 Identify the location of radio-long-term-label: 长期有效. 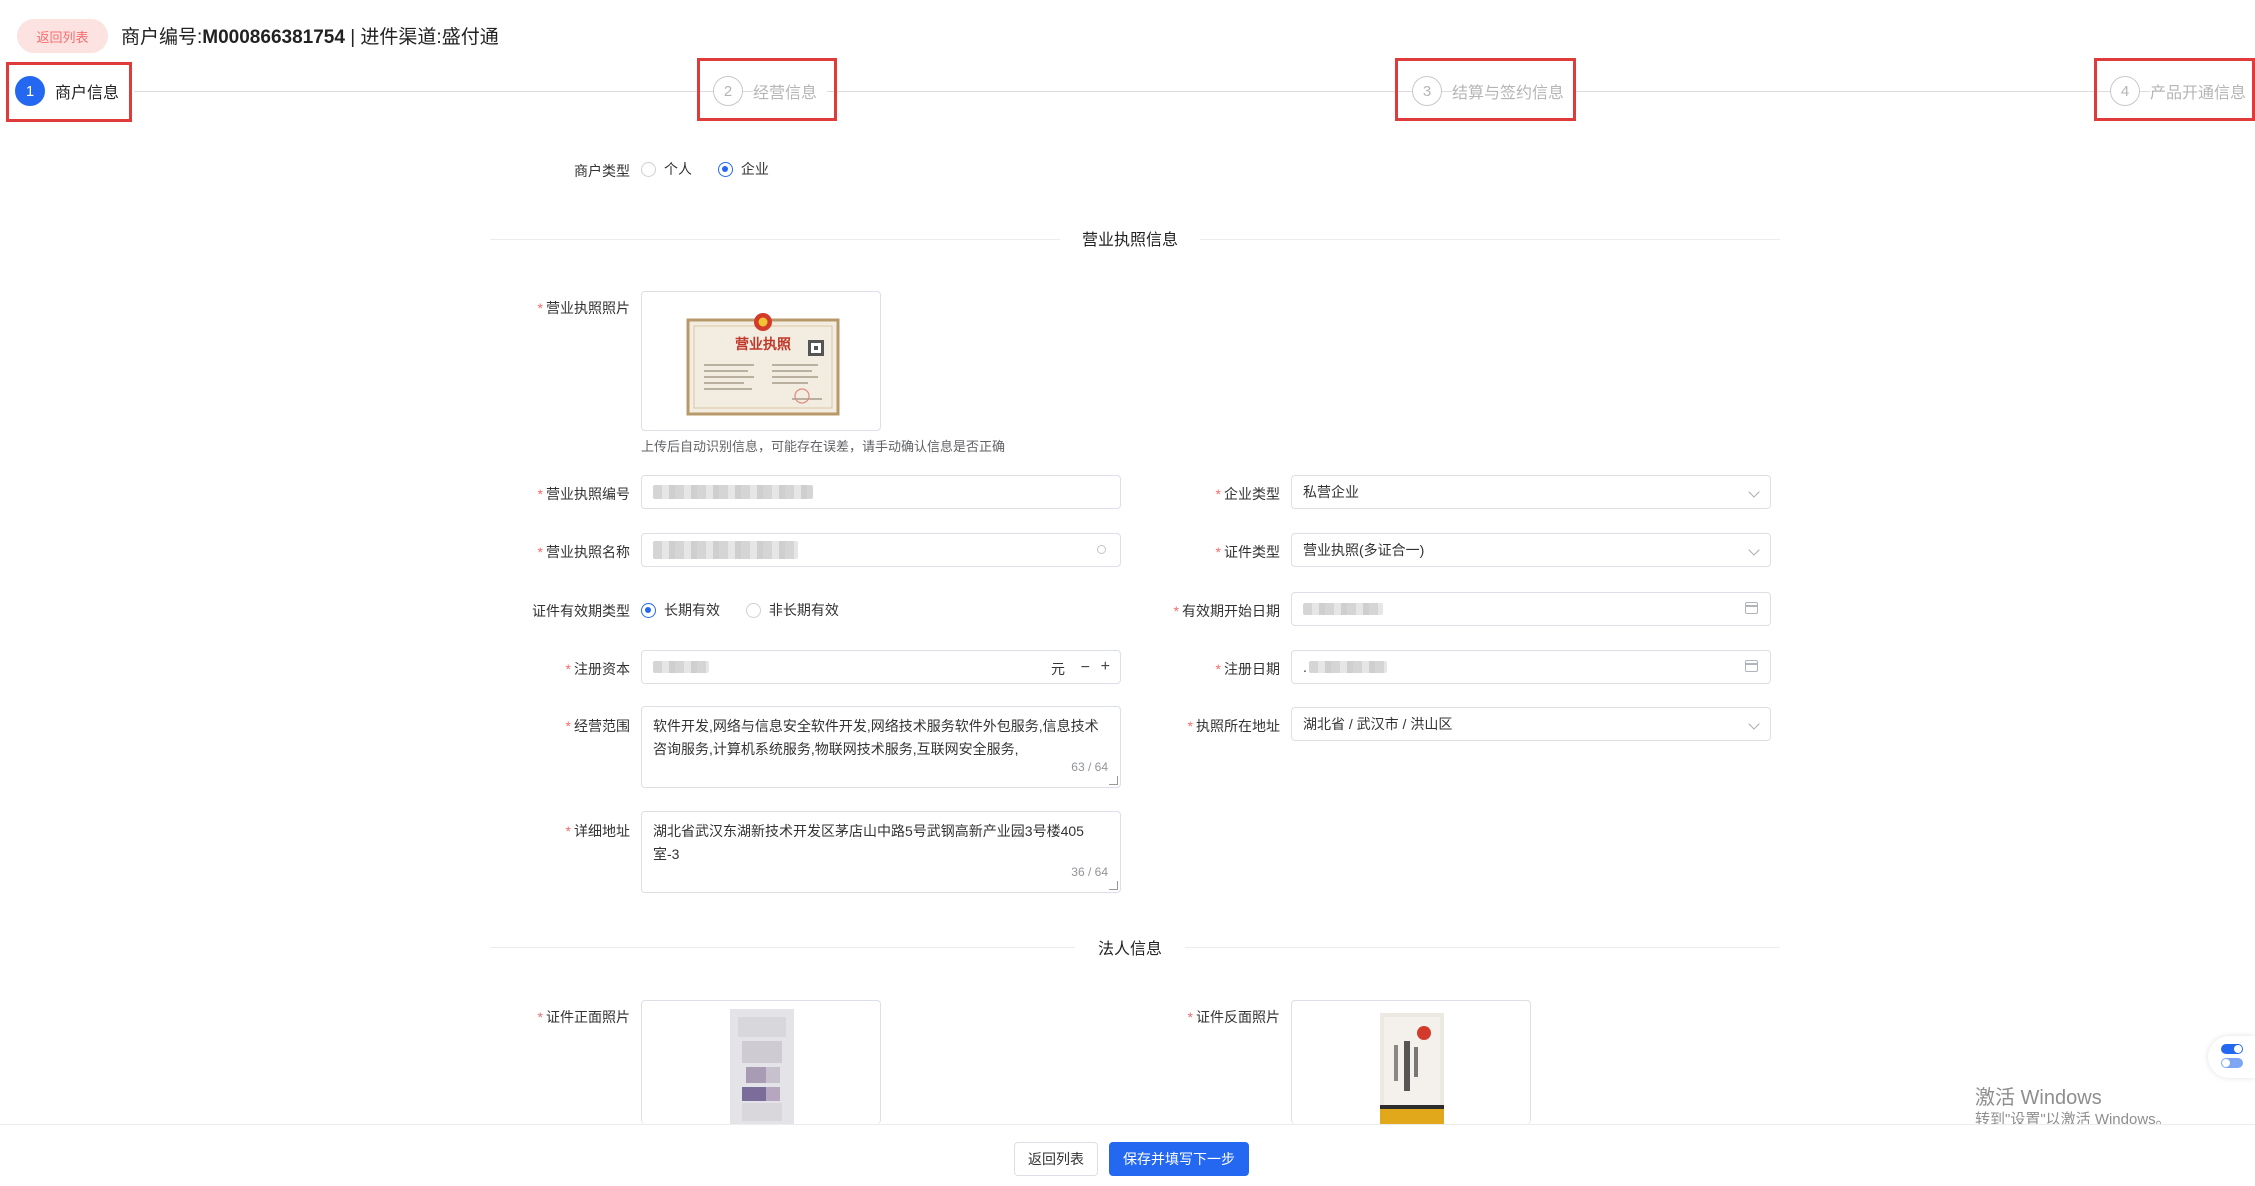
(692, 610).